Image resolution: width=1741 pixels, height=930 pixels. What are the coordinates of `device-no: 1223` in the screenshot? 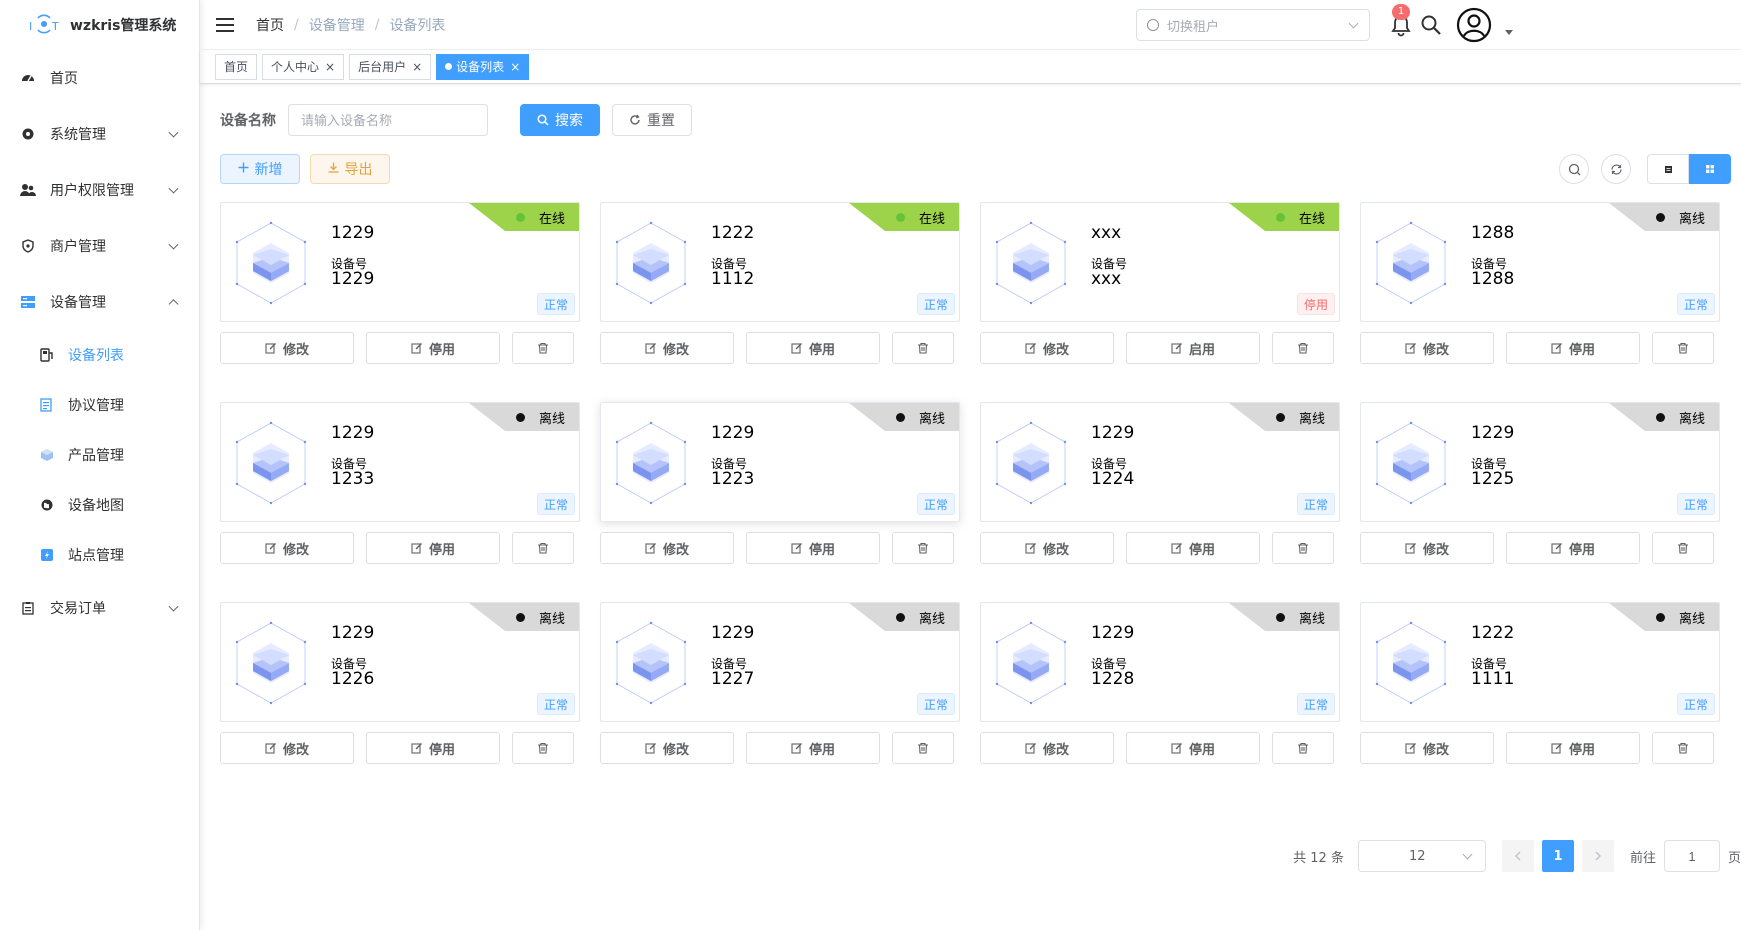 It's located at (733, 479).